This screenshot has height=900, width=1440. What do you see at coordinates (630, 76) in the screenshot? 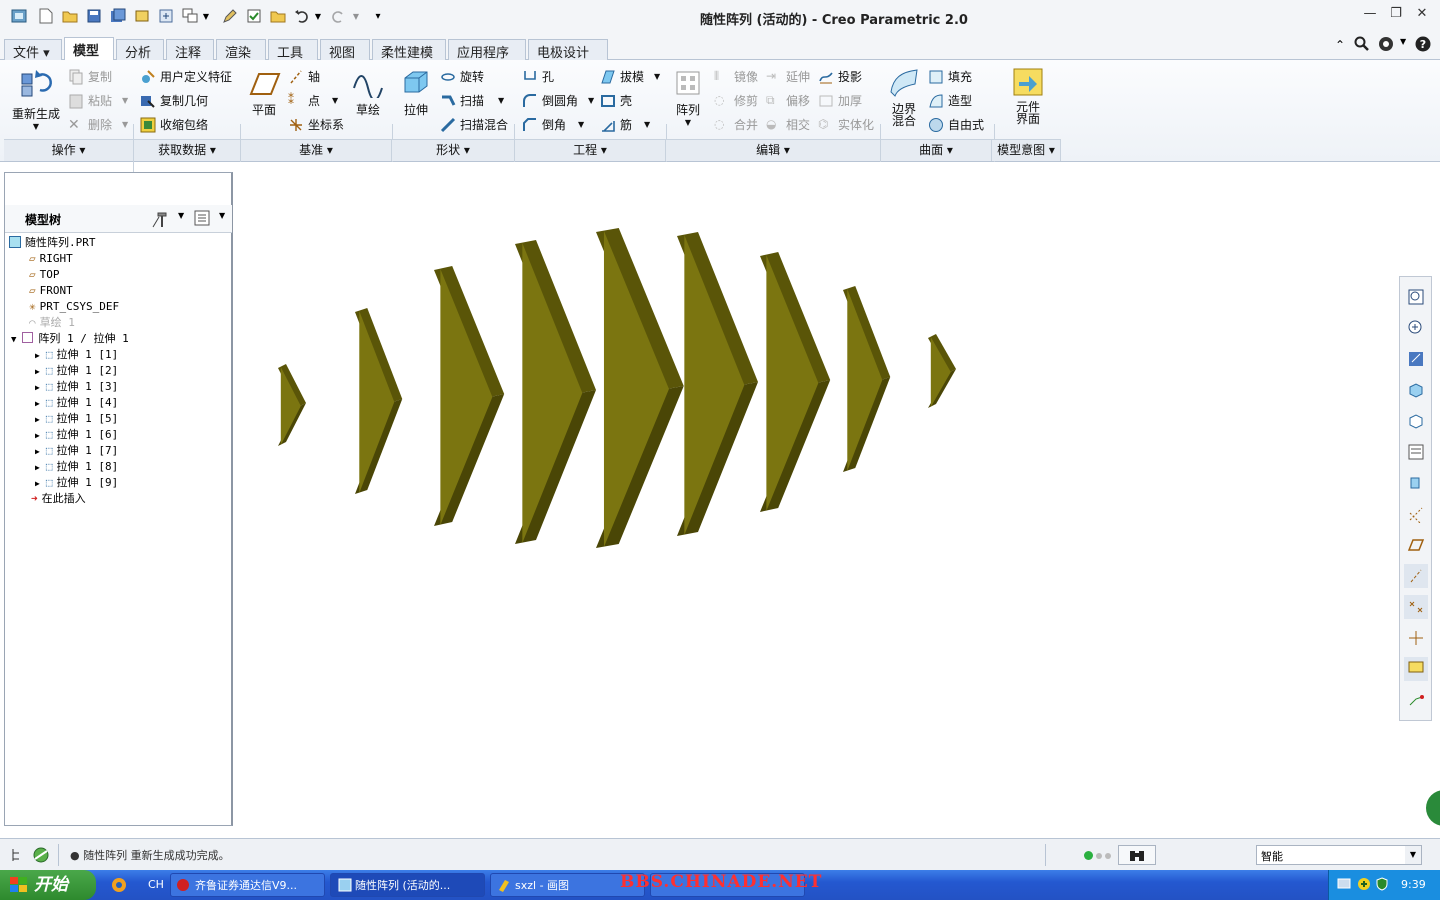
I see `draft-button: 拔模 ▼` at bounding box center [630, 76].